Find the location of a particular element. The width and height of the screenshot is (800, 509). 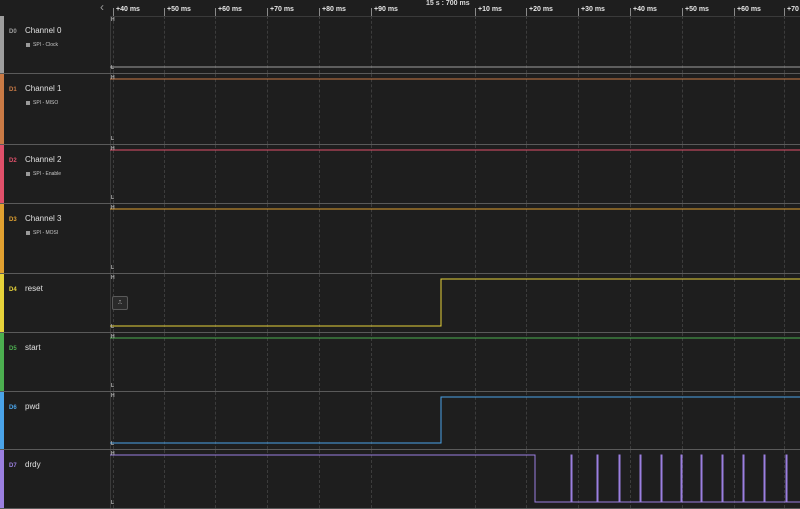

channel-row-d5: D5 start H L is located at coordinates (400, 362).